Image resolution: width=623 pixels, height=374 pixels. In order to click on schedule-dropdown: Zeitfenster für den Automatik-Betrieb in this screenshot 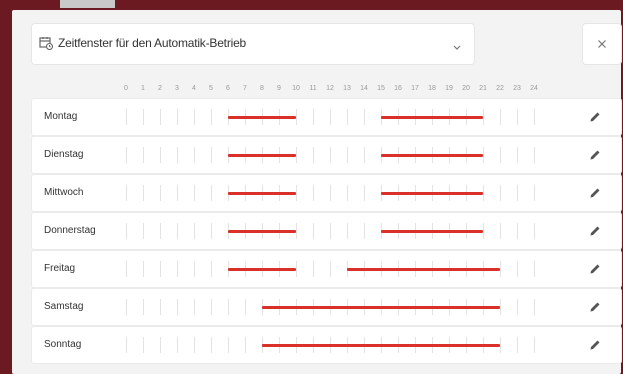, I will do `click(253, 44)`.